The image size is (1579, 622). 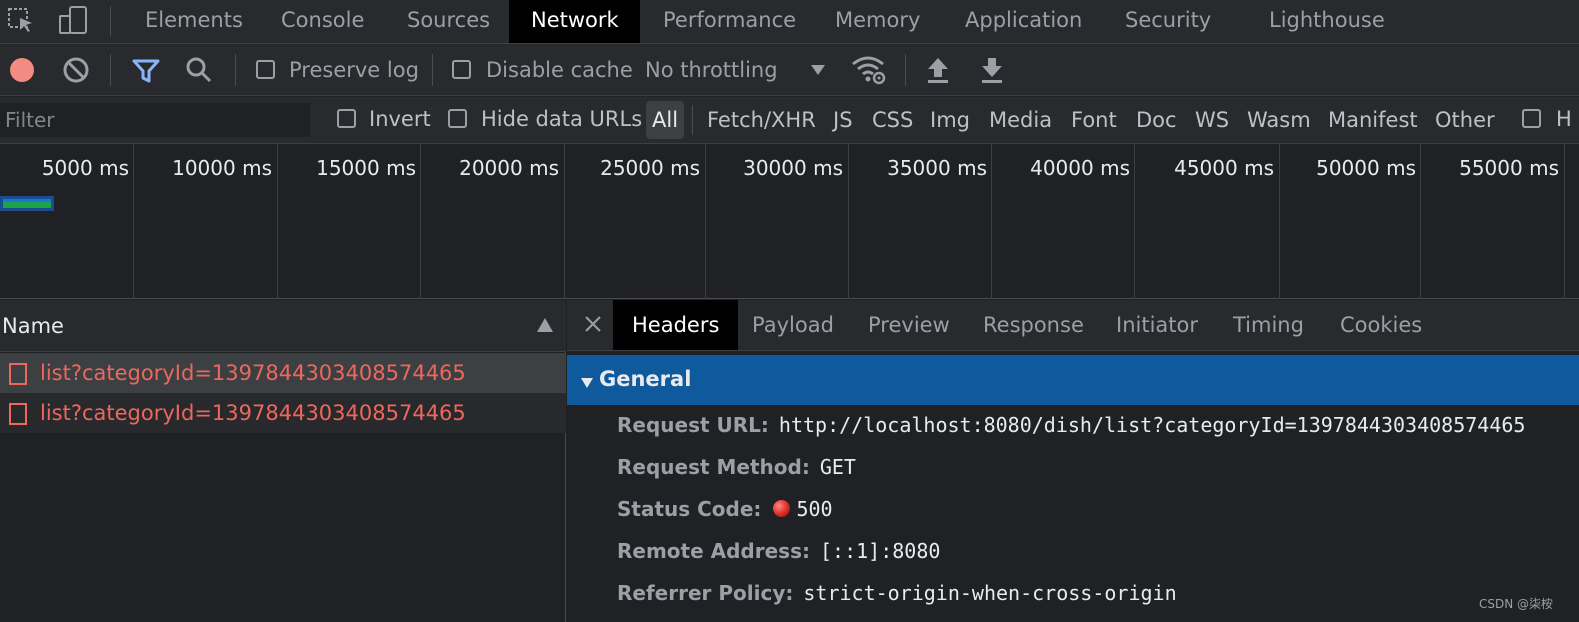 What do you see at coordinates (892, 120) in the screenshot?
I see `type-filter-css: CSS` at bounding box center [892, 120].